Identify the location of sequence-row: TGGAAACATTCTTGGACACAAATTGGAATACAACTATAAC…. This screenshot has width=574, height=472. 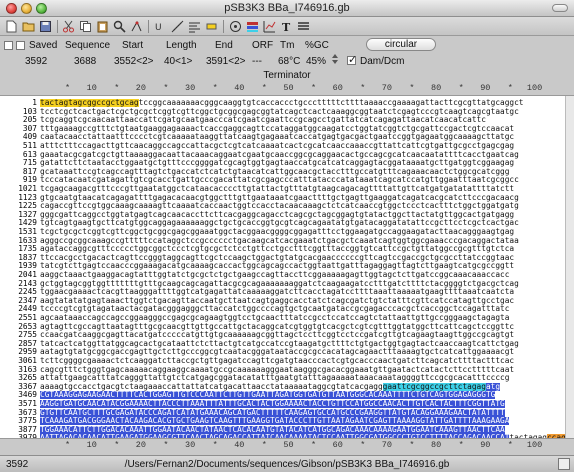
(302, 430).